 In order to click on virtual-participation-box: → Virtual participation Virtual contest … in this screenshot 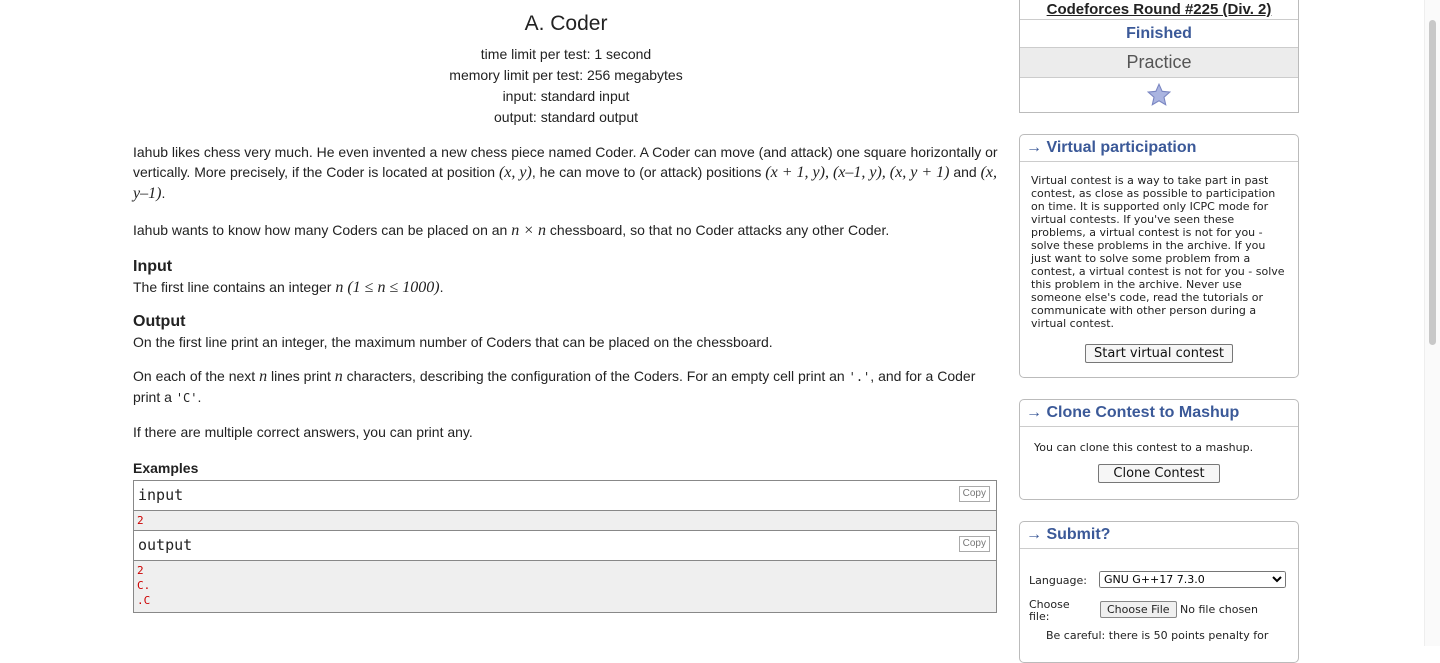, I will do `click(1159, 256)`.